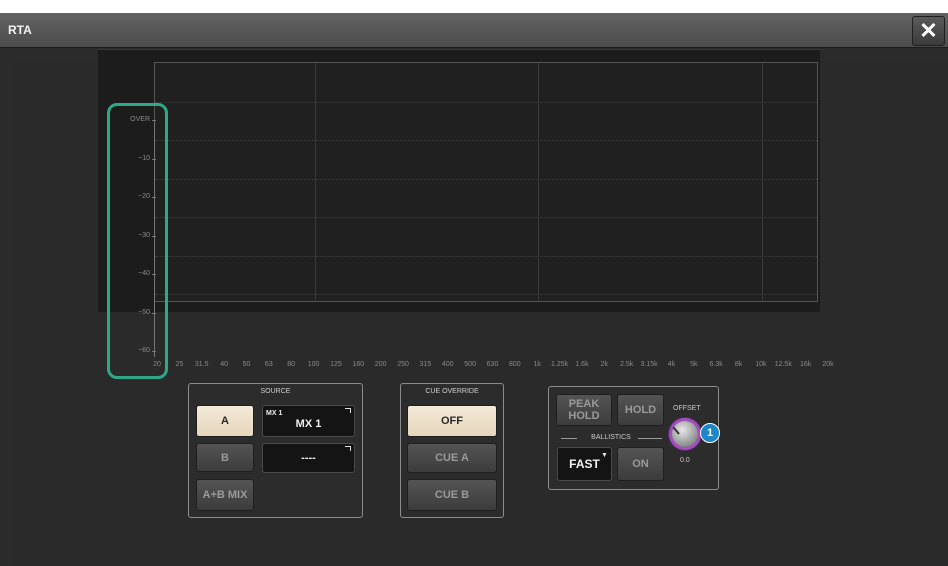  What do you see at coordinates (224, 364) in the screenshot?
I see `x-axis-label: 40` at bounding box center [224, 364].